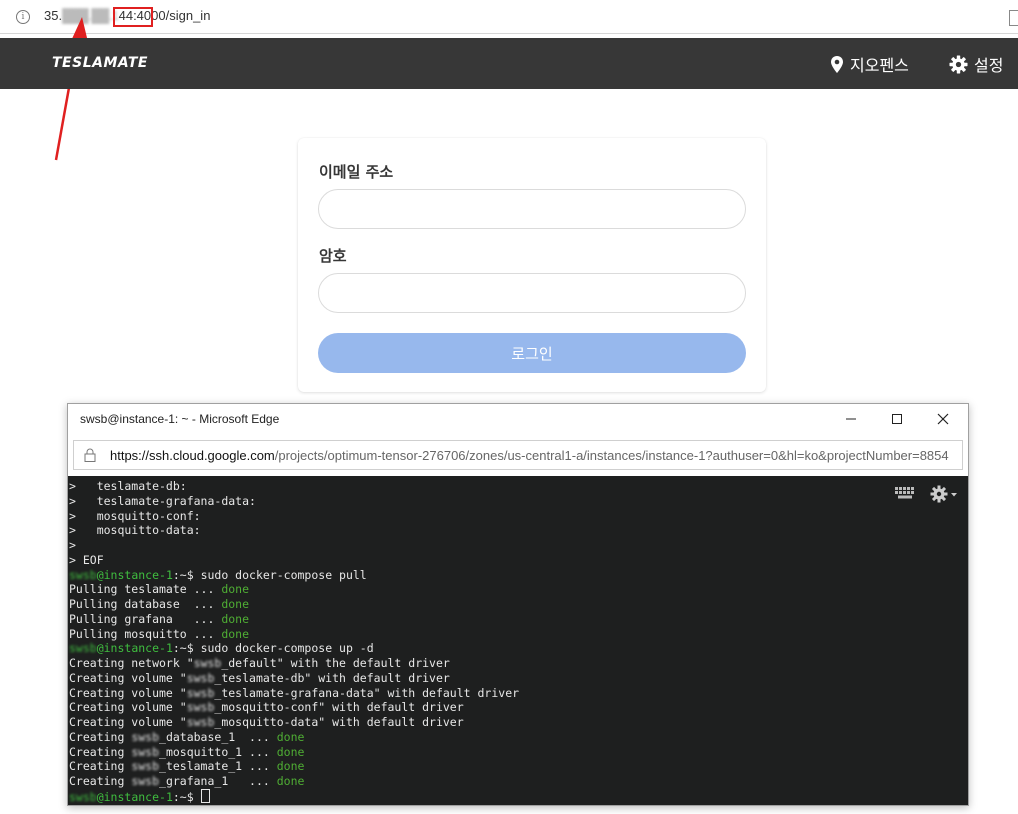 This screenshot has height=814, width=1018. I want to click on maximize-button, so click(897, 419).